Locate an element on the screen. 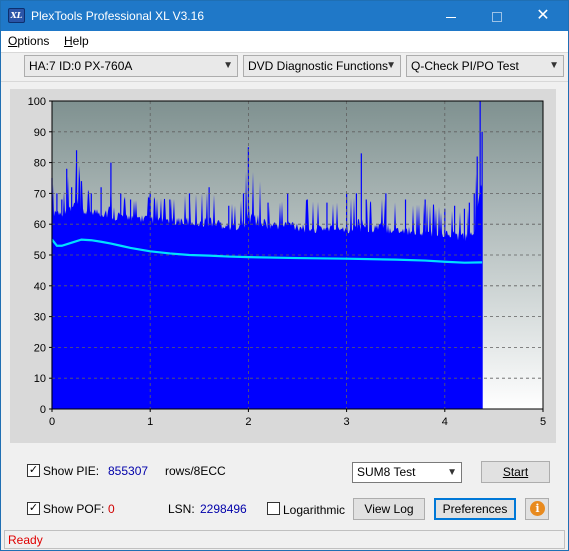  test-select: Q-Check PI/PO Test ▼ is located at coordinates (485, 66).